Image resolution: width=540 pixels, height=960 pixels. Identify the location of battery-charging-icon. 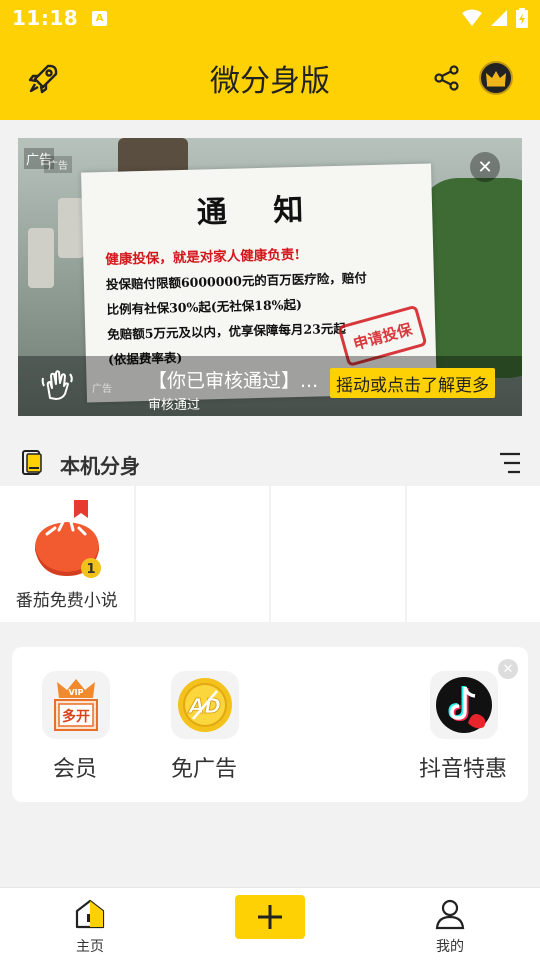
(522, 18).